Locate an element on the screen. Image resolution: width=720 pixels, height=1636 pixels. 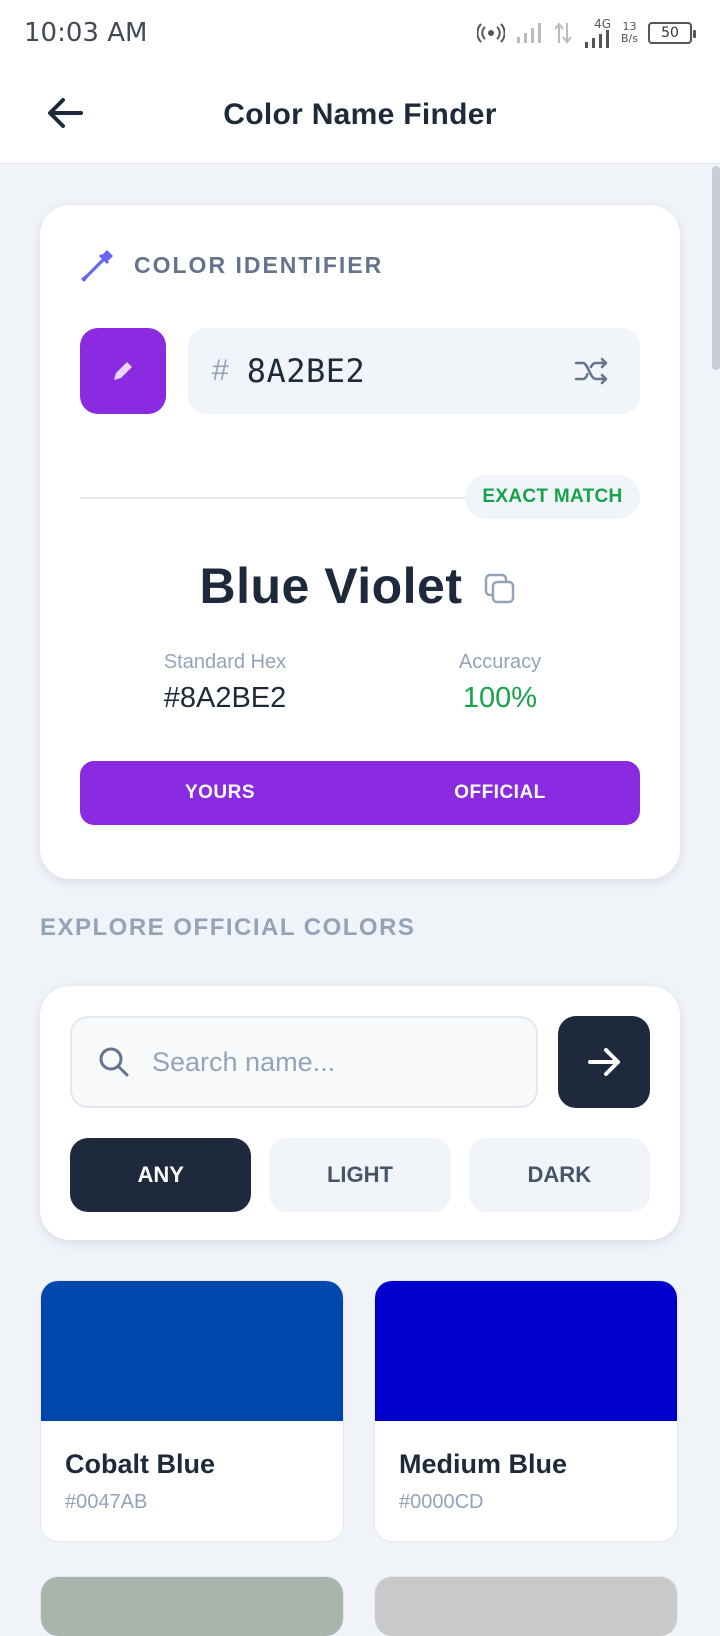
standard-hex-value: #8A2BE2 is located at coordinates (225, 698).